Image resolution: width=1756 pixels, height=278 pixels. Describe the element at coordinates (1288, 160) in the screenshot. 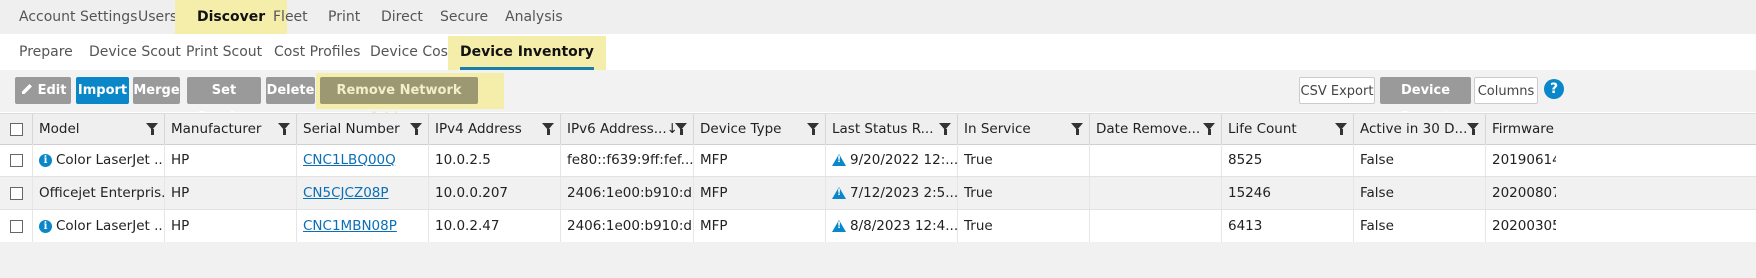

I see `cell-life-count: 8525` at that location.